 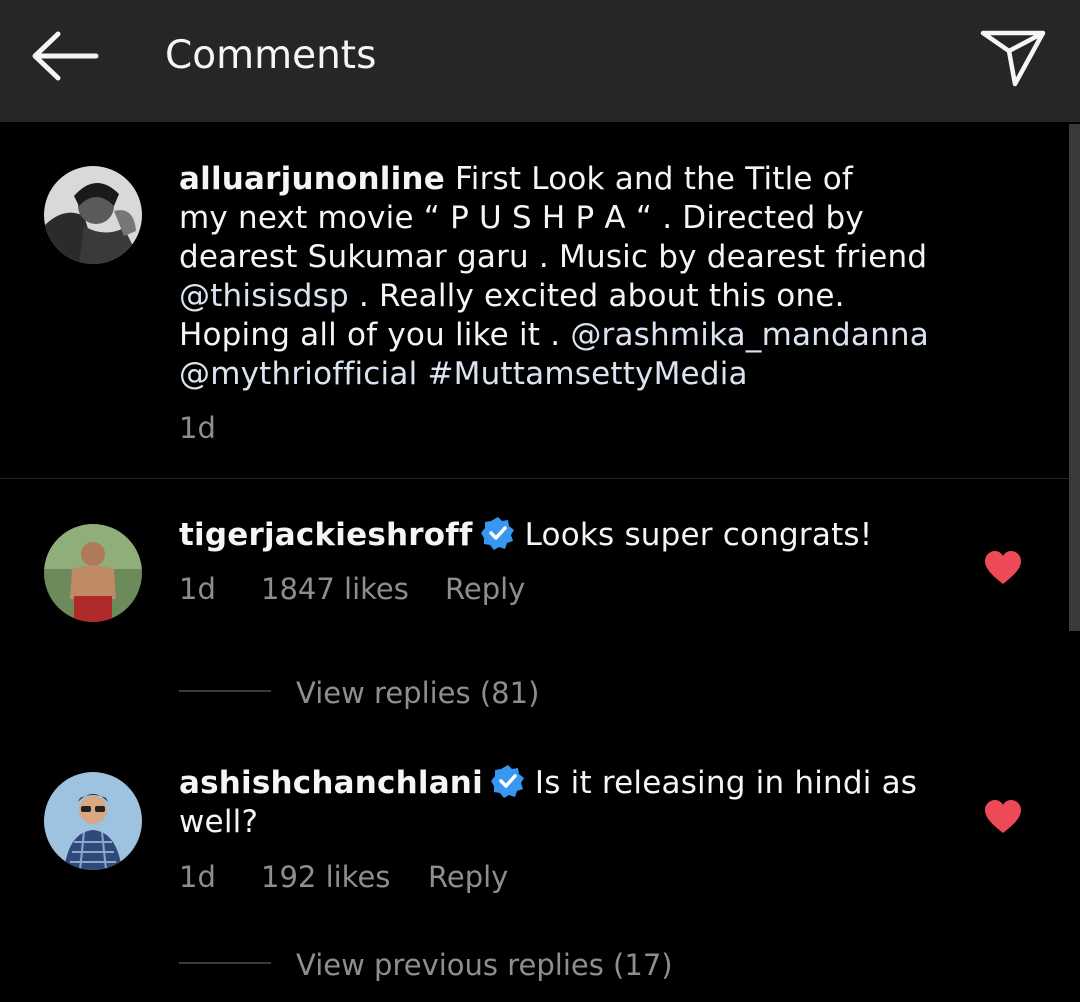 I want to click on comment-1-time: 1d, so click(x=197, y=589).